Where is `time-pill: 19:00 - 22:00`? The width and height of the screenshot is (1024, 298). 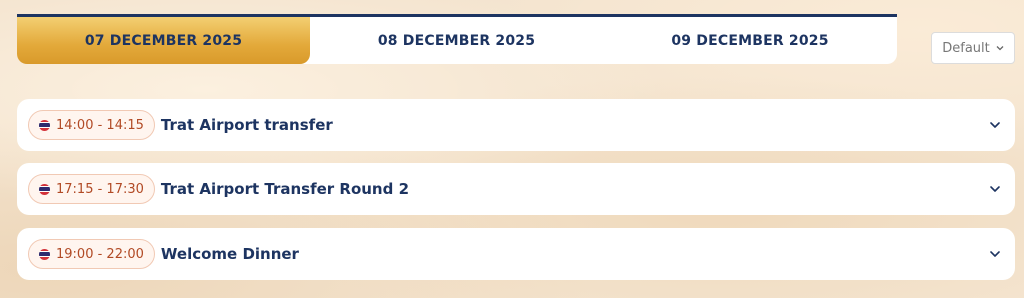 time-pill: 19:00 - 22:00 is located at coordinates (91, 254).